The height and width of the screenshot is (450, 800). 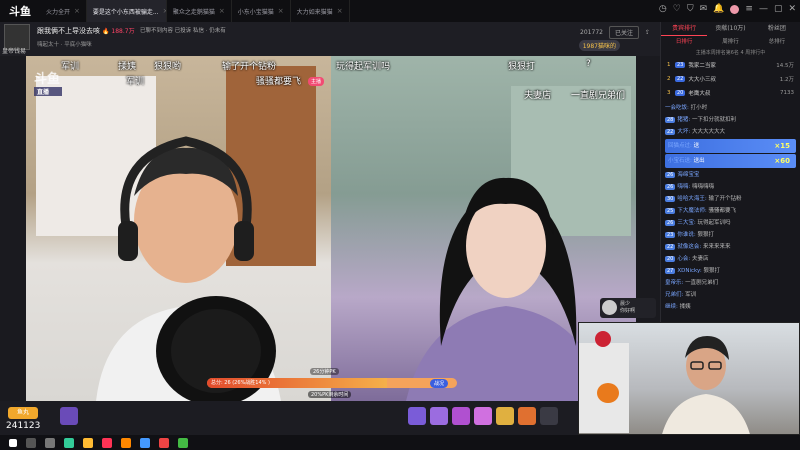 What do you see at coordinates (663, 9) in the screenshot?
I see `clock-icon: ◷` at bounding box center [663, 9].